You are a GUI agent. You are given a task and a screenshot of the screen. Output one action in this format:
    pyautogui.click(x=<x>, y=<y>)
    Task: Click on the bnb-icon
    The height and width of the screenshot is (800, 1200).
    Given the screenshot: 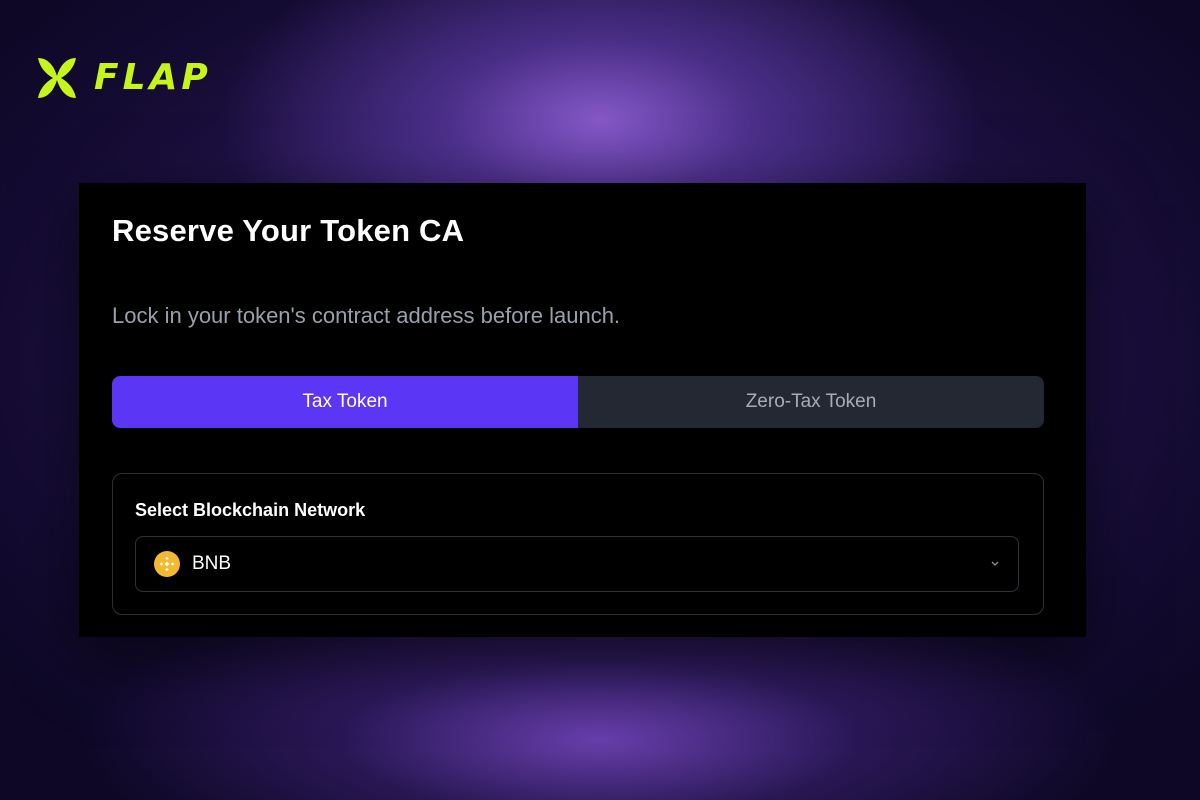 What is the action you would take?
    pyautogui.click(x=167, y=564)
    